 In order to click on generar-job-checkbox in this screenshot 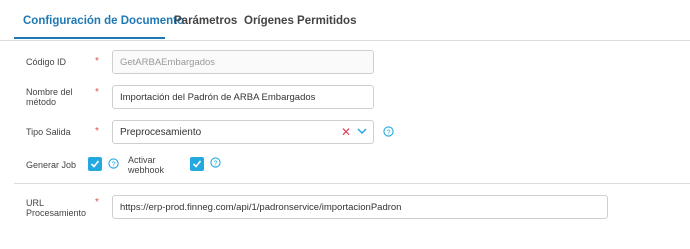, I will do `click(95, 164)`.